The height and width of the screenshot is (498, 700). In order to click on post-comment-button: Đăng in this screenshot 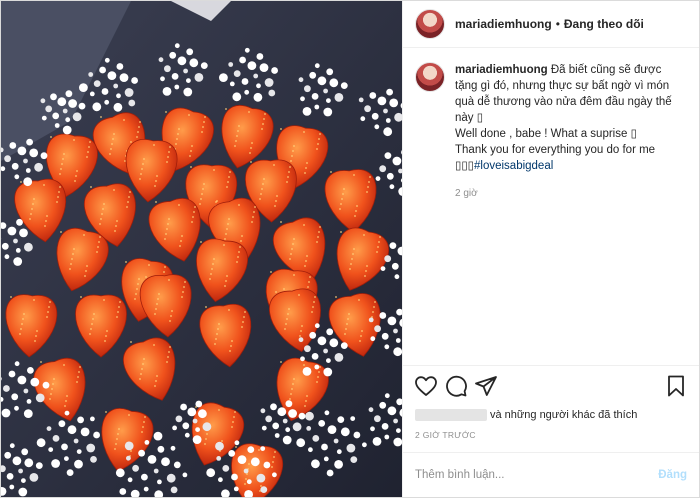, I will do `click(672, 475)`.